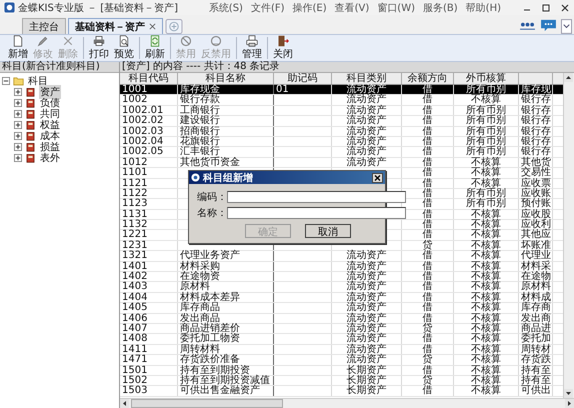 The image size is (574, 408). I want to click on table-cell: 建设银行, so click(200, 120).